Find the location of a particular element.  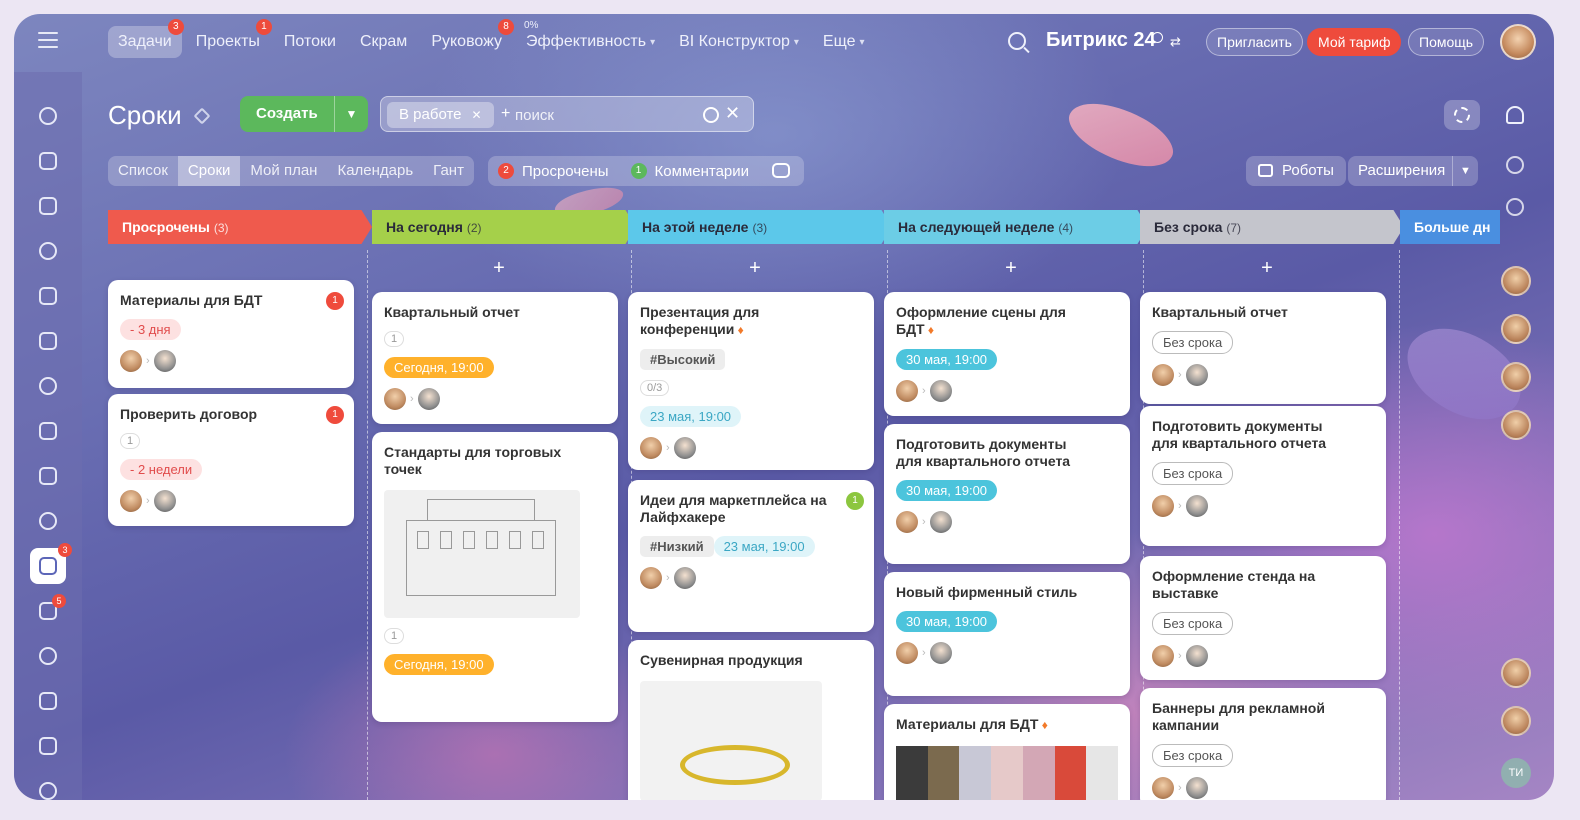

column-header: На сегодня (2) is located at coordinates (504, 227).